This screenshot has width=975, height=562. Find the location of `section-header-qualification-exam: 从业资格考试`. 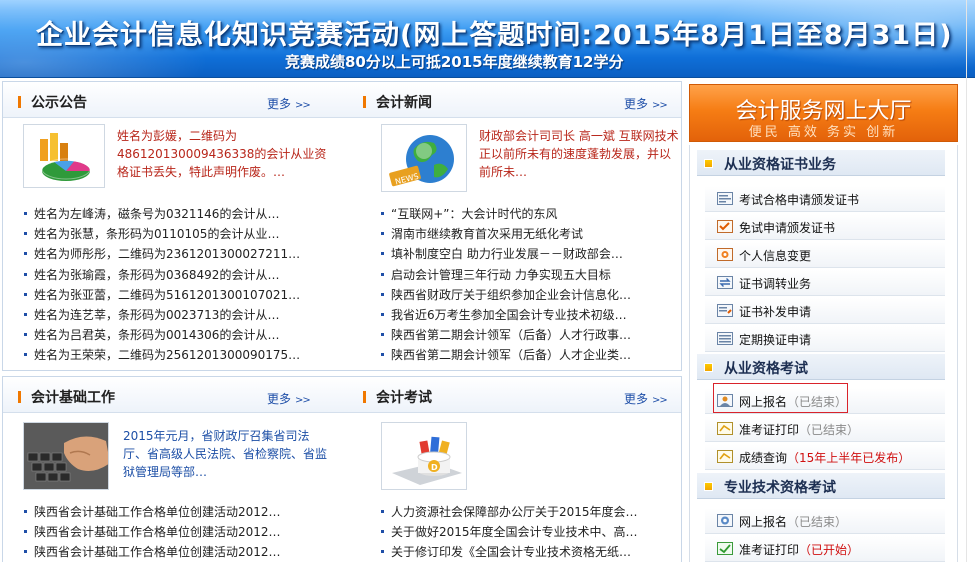

section-header-qualification-exam: 从业资格考试 is located at coordinates (821, 367).